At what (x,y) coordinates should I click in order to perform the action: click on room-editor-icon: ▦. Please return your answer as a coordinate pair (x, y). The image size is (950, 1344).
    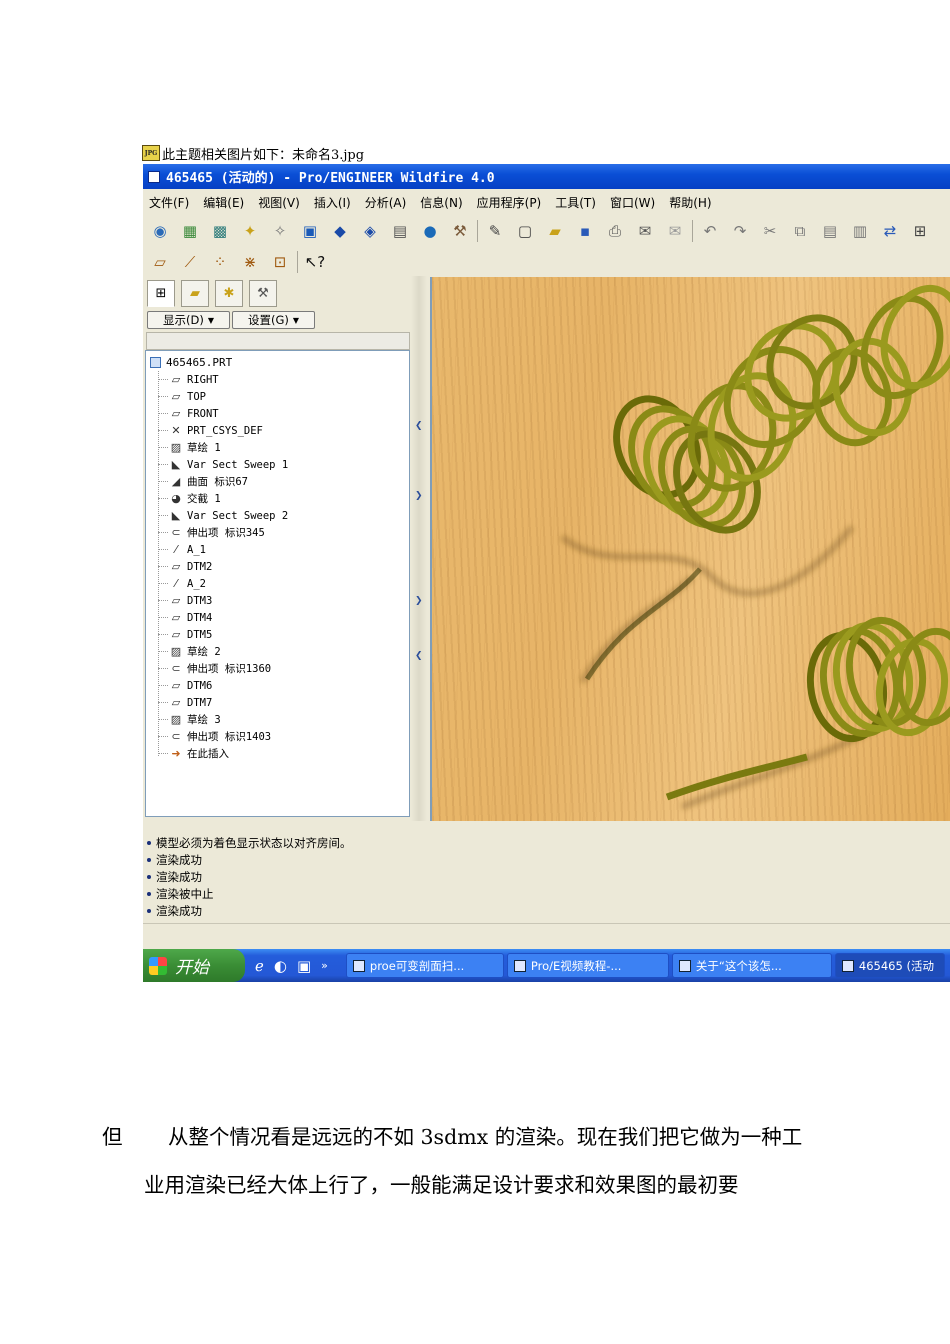
    Looking at the image, I should click on (190, 231).